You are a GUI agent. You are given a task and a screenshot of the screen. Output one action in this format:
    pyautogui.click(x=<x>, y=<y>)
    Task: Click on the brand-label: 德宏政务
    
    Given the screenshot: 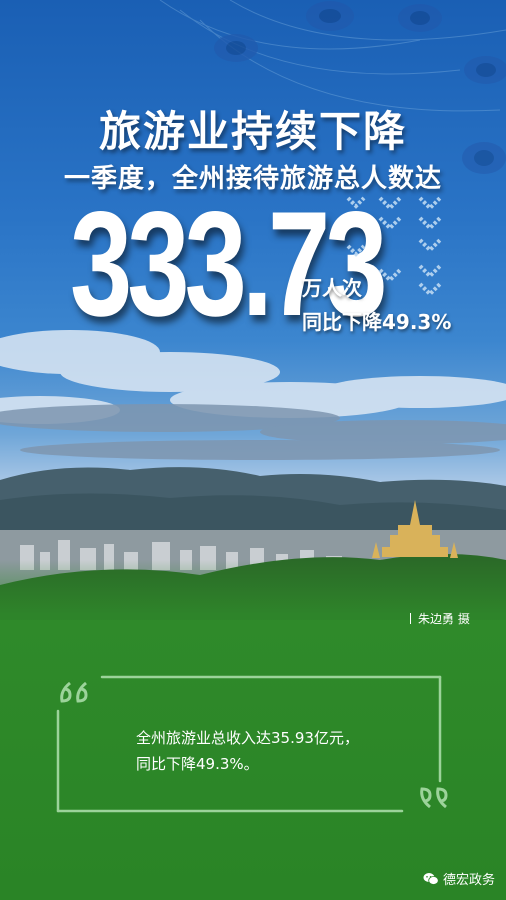 What is the action you would take?
    pyautogui.click(x=459, y=878)
    